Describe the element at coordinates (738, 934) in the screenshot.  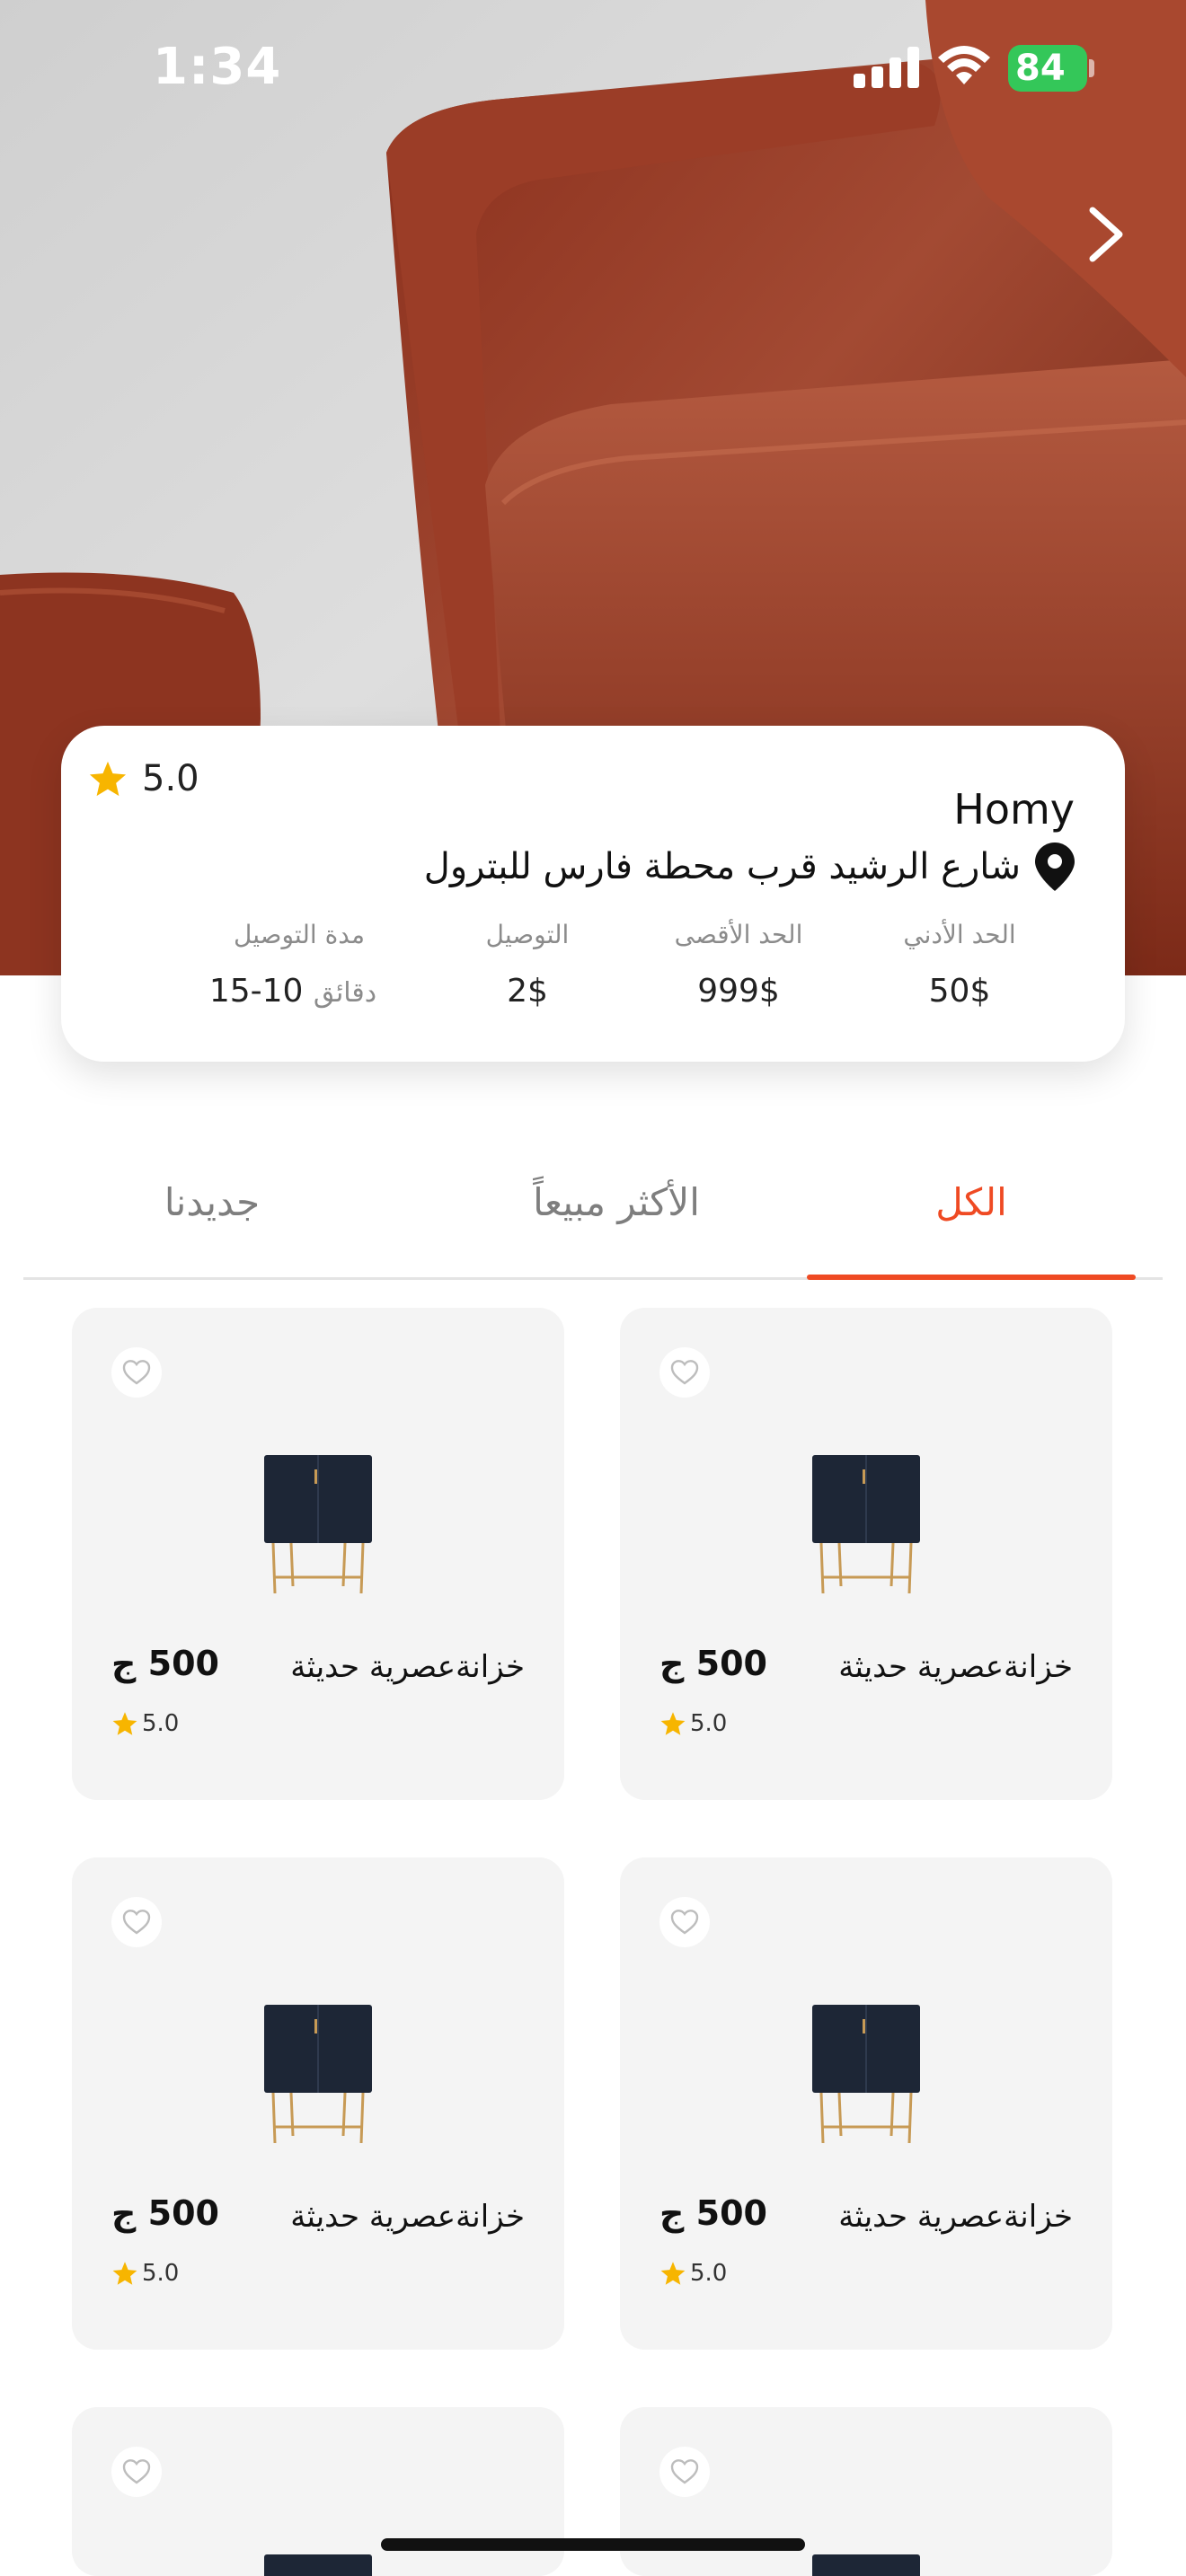
I see `stat-max-label: الحد الأقصى` at that location.